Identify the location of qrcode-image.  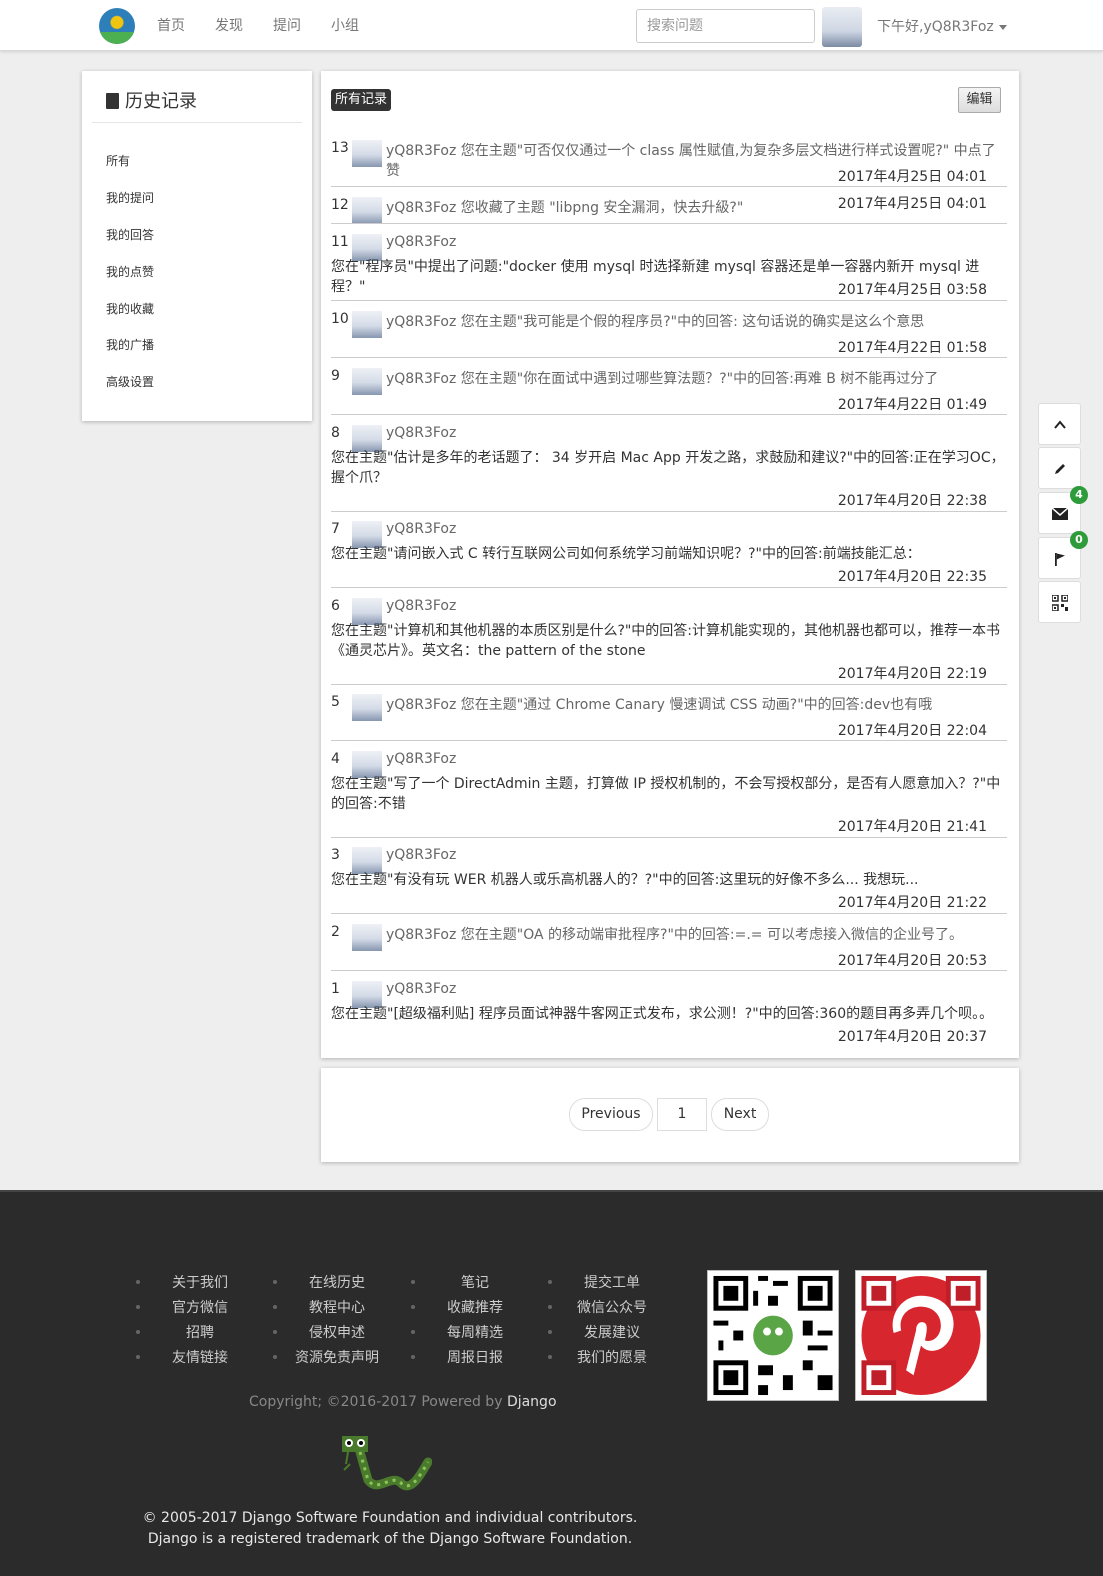
(773, 1335).